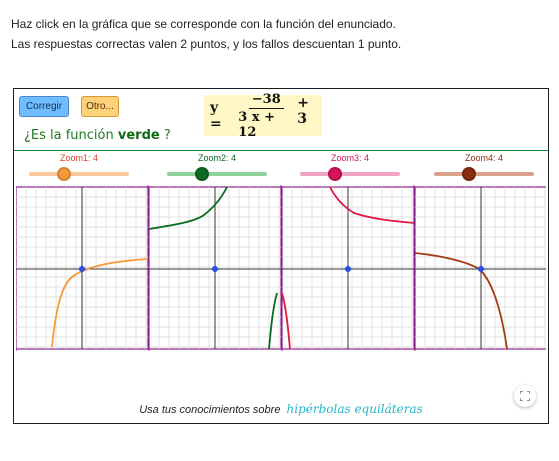 Image resolution: width=559 pixels, height=461 pixels. What do you see at coordinates (217, 174) in the screenshot?
I see `zoom2-track` at bounding box center [217, 174].